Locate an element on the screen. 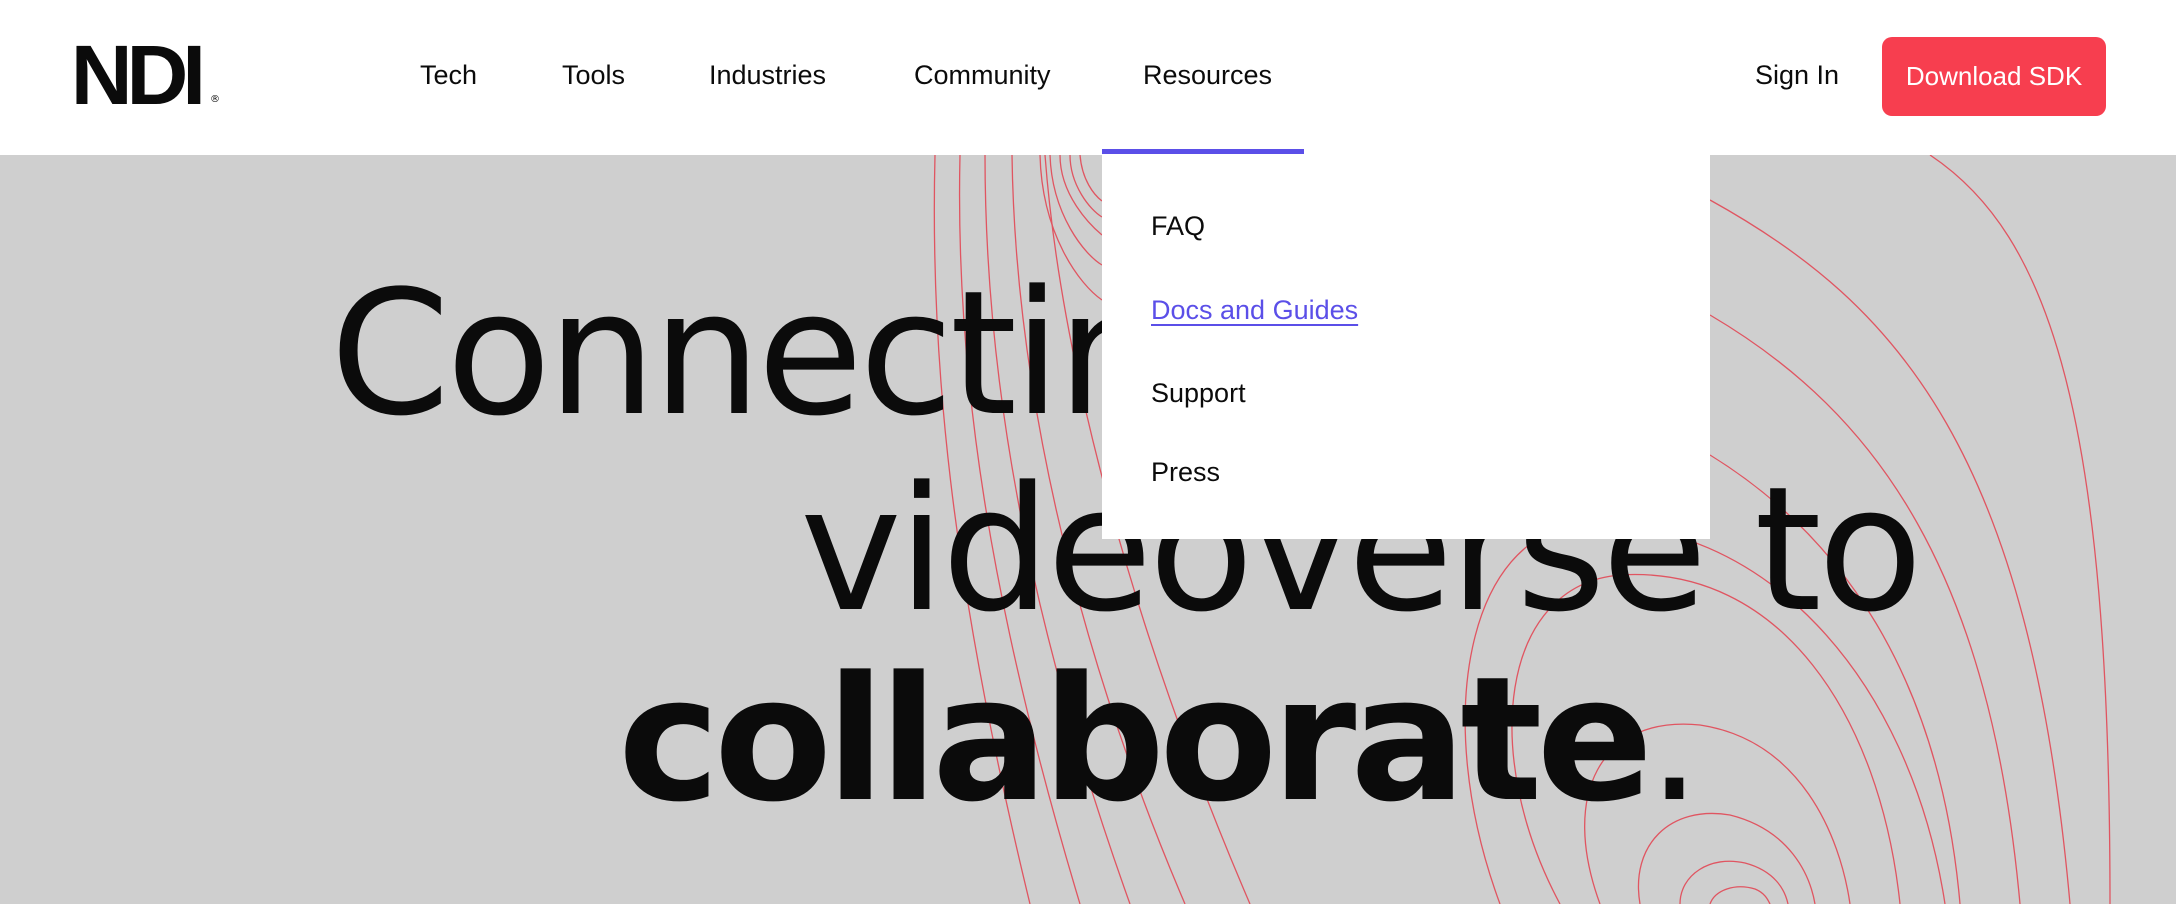 The height and width of the screenshot is (904, 2176). resources-dropdown-menu: FAQ Docs and Guides Support Press is located at coordinates (1406, 347).